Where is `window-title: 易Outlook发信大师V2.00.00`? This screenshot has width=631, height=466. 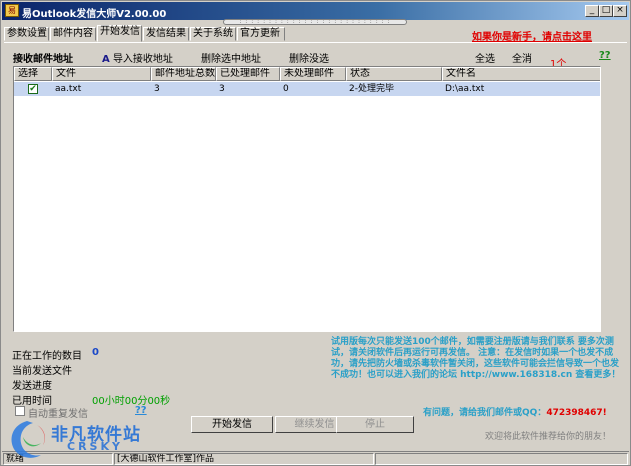
window-title: 易Outlook发信大师V2.00.00 is located at coordinates (94, 14).